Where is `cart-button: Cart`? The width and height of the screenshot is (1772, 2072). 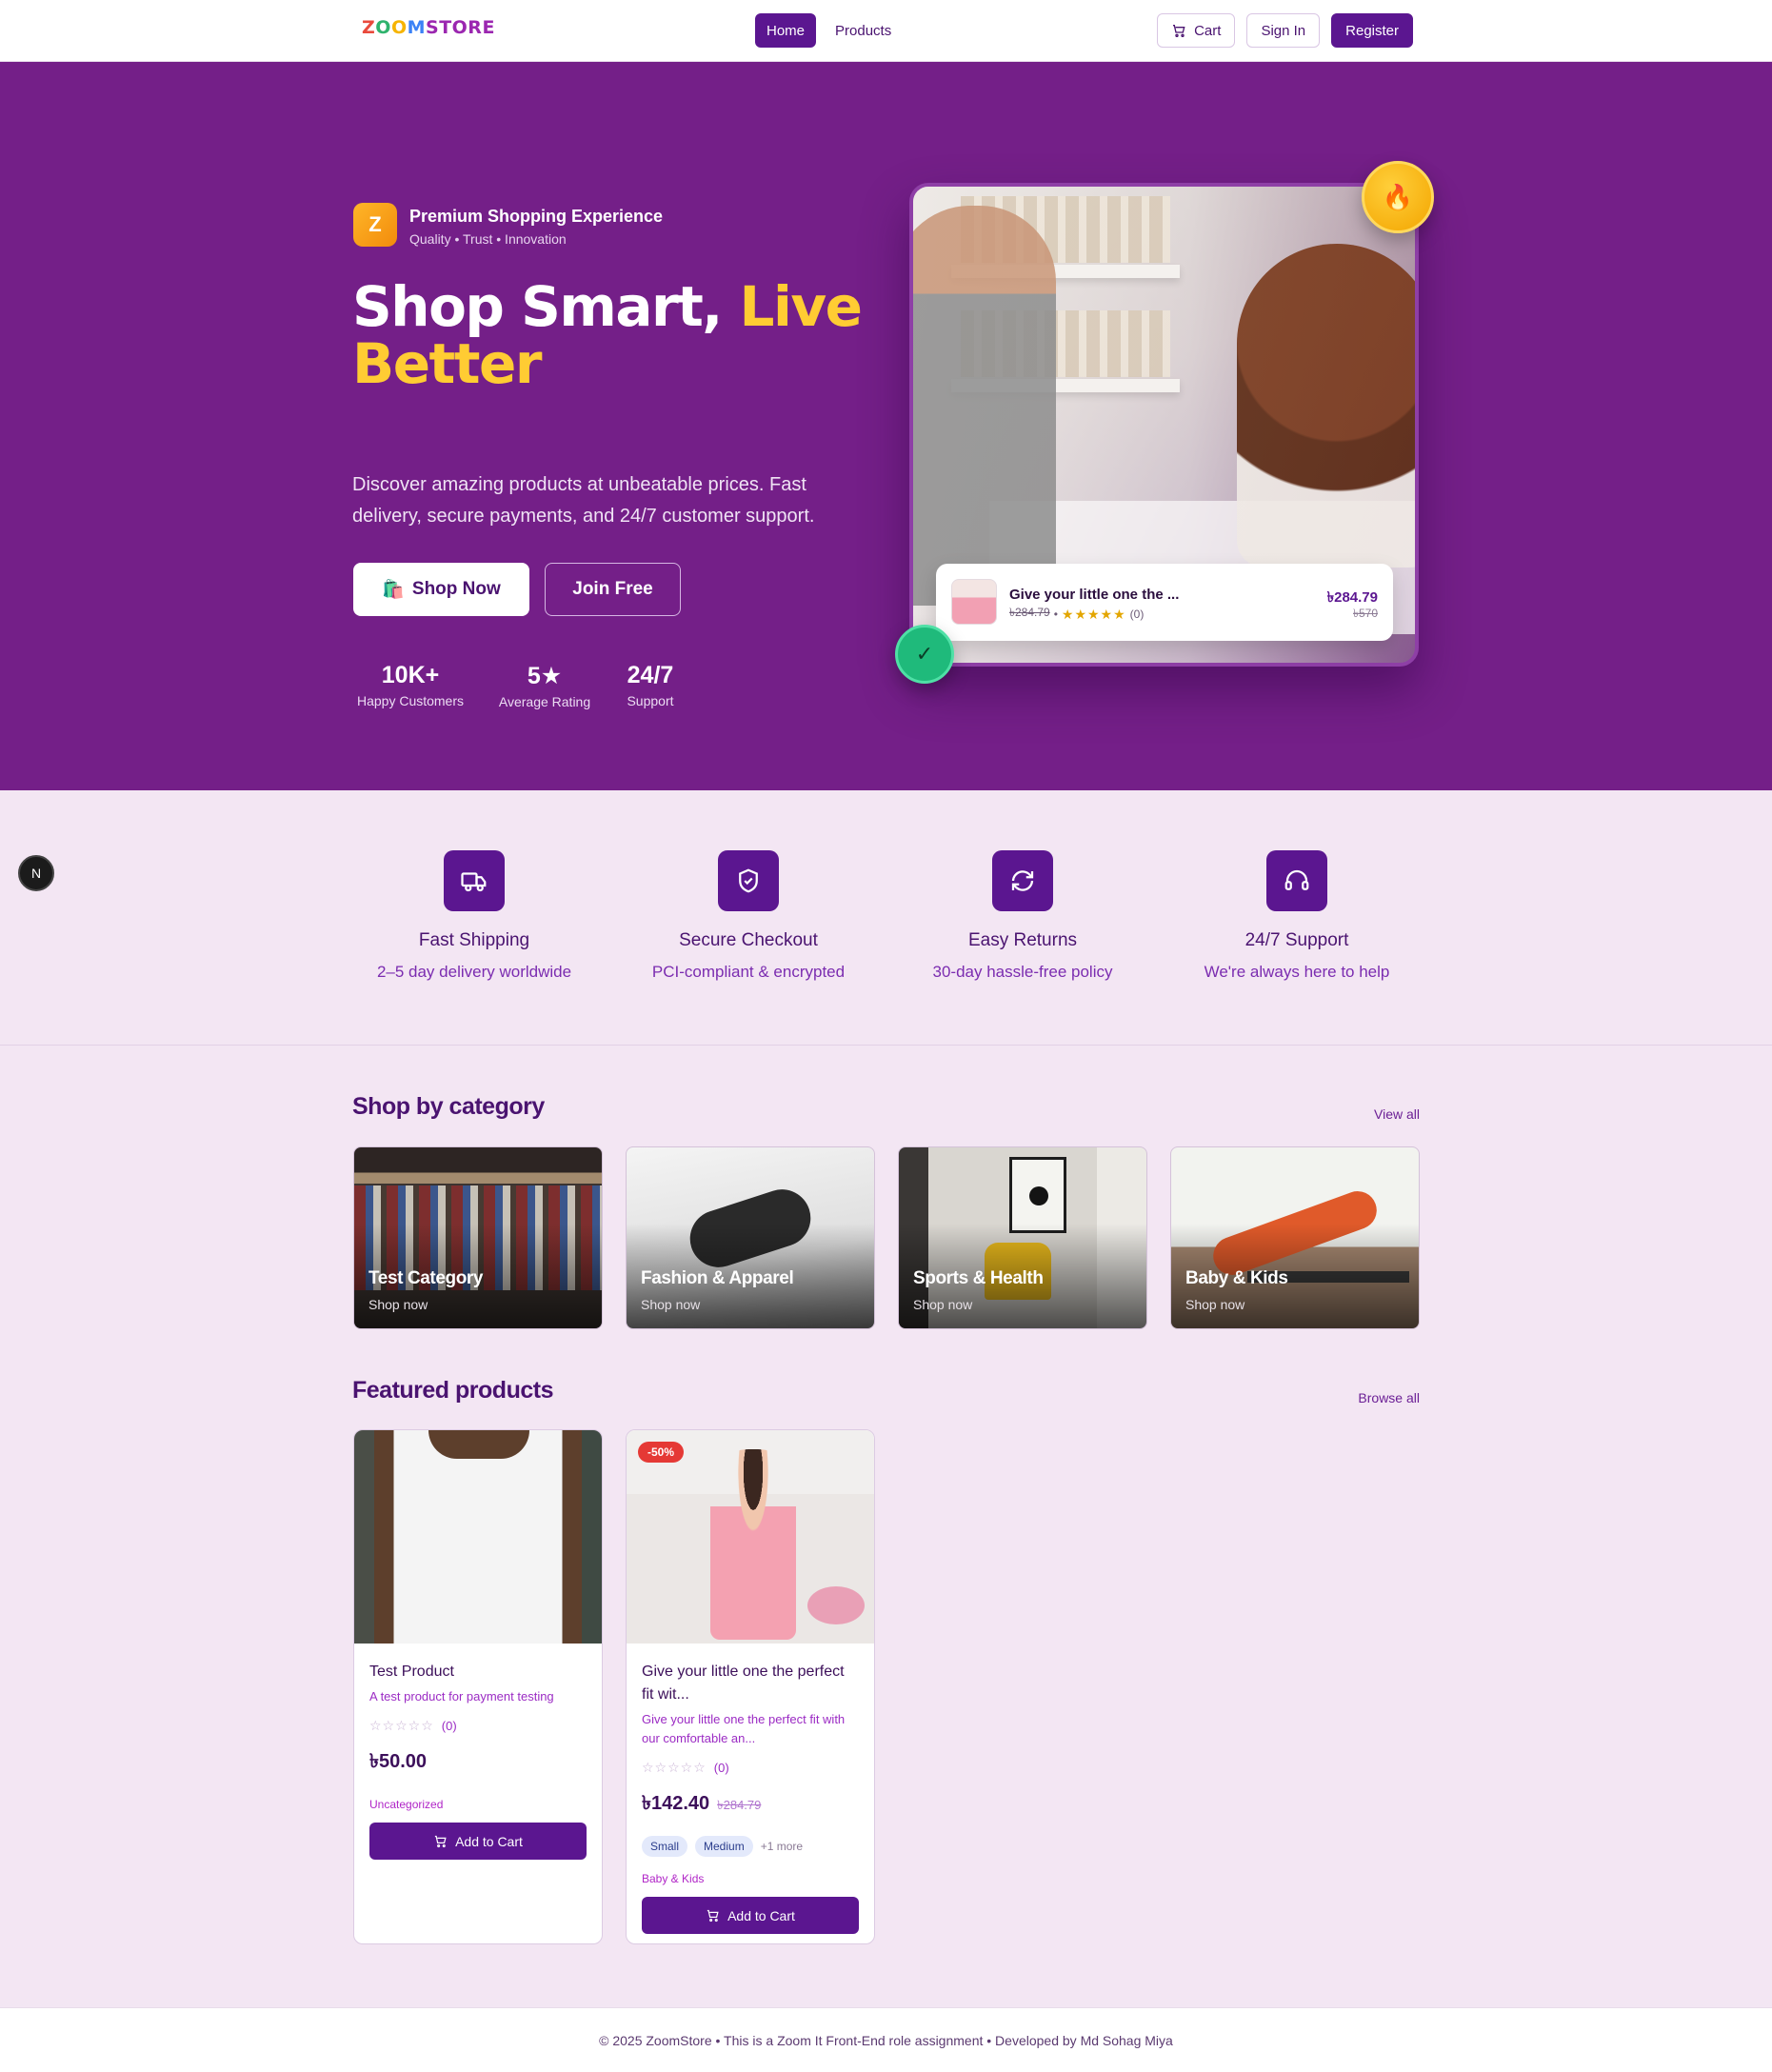
cart-button: Cart is located at coordinates (1196, 30).